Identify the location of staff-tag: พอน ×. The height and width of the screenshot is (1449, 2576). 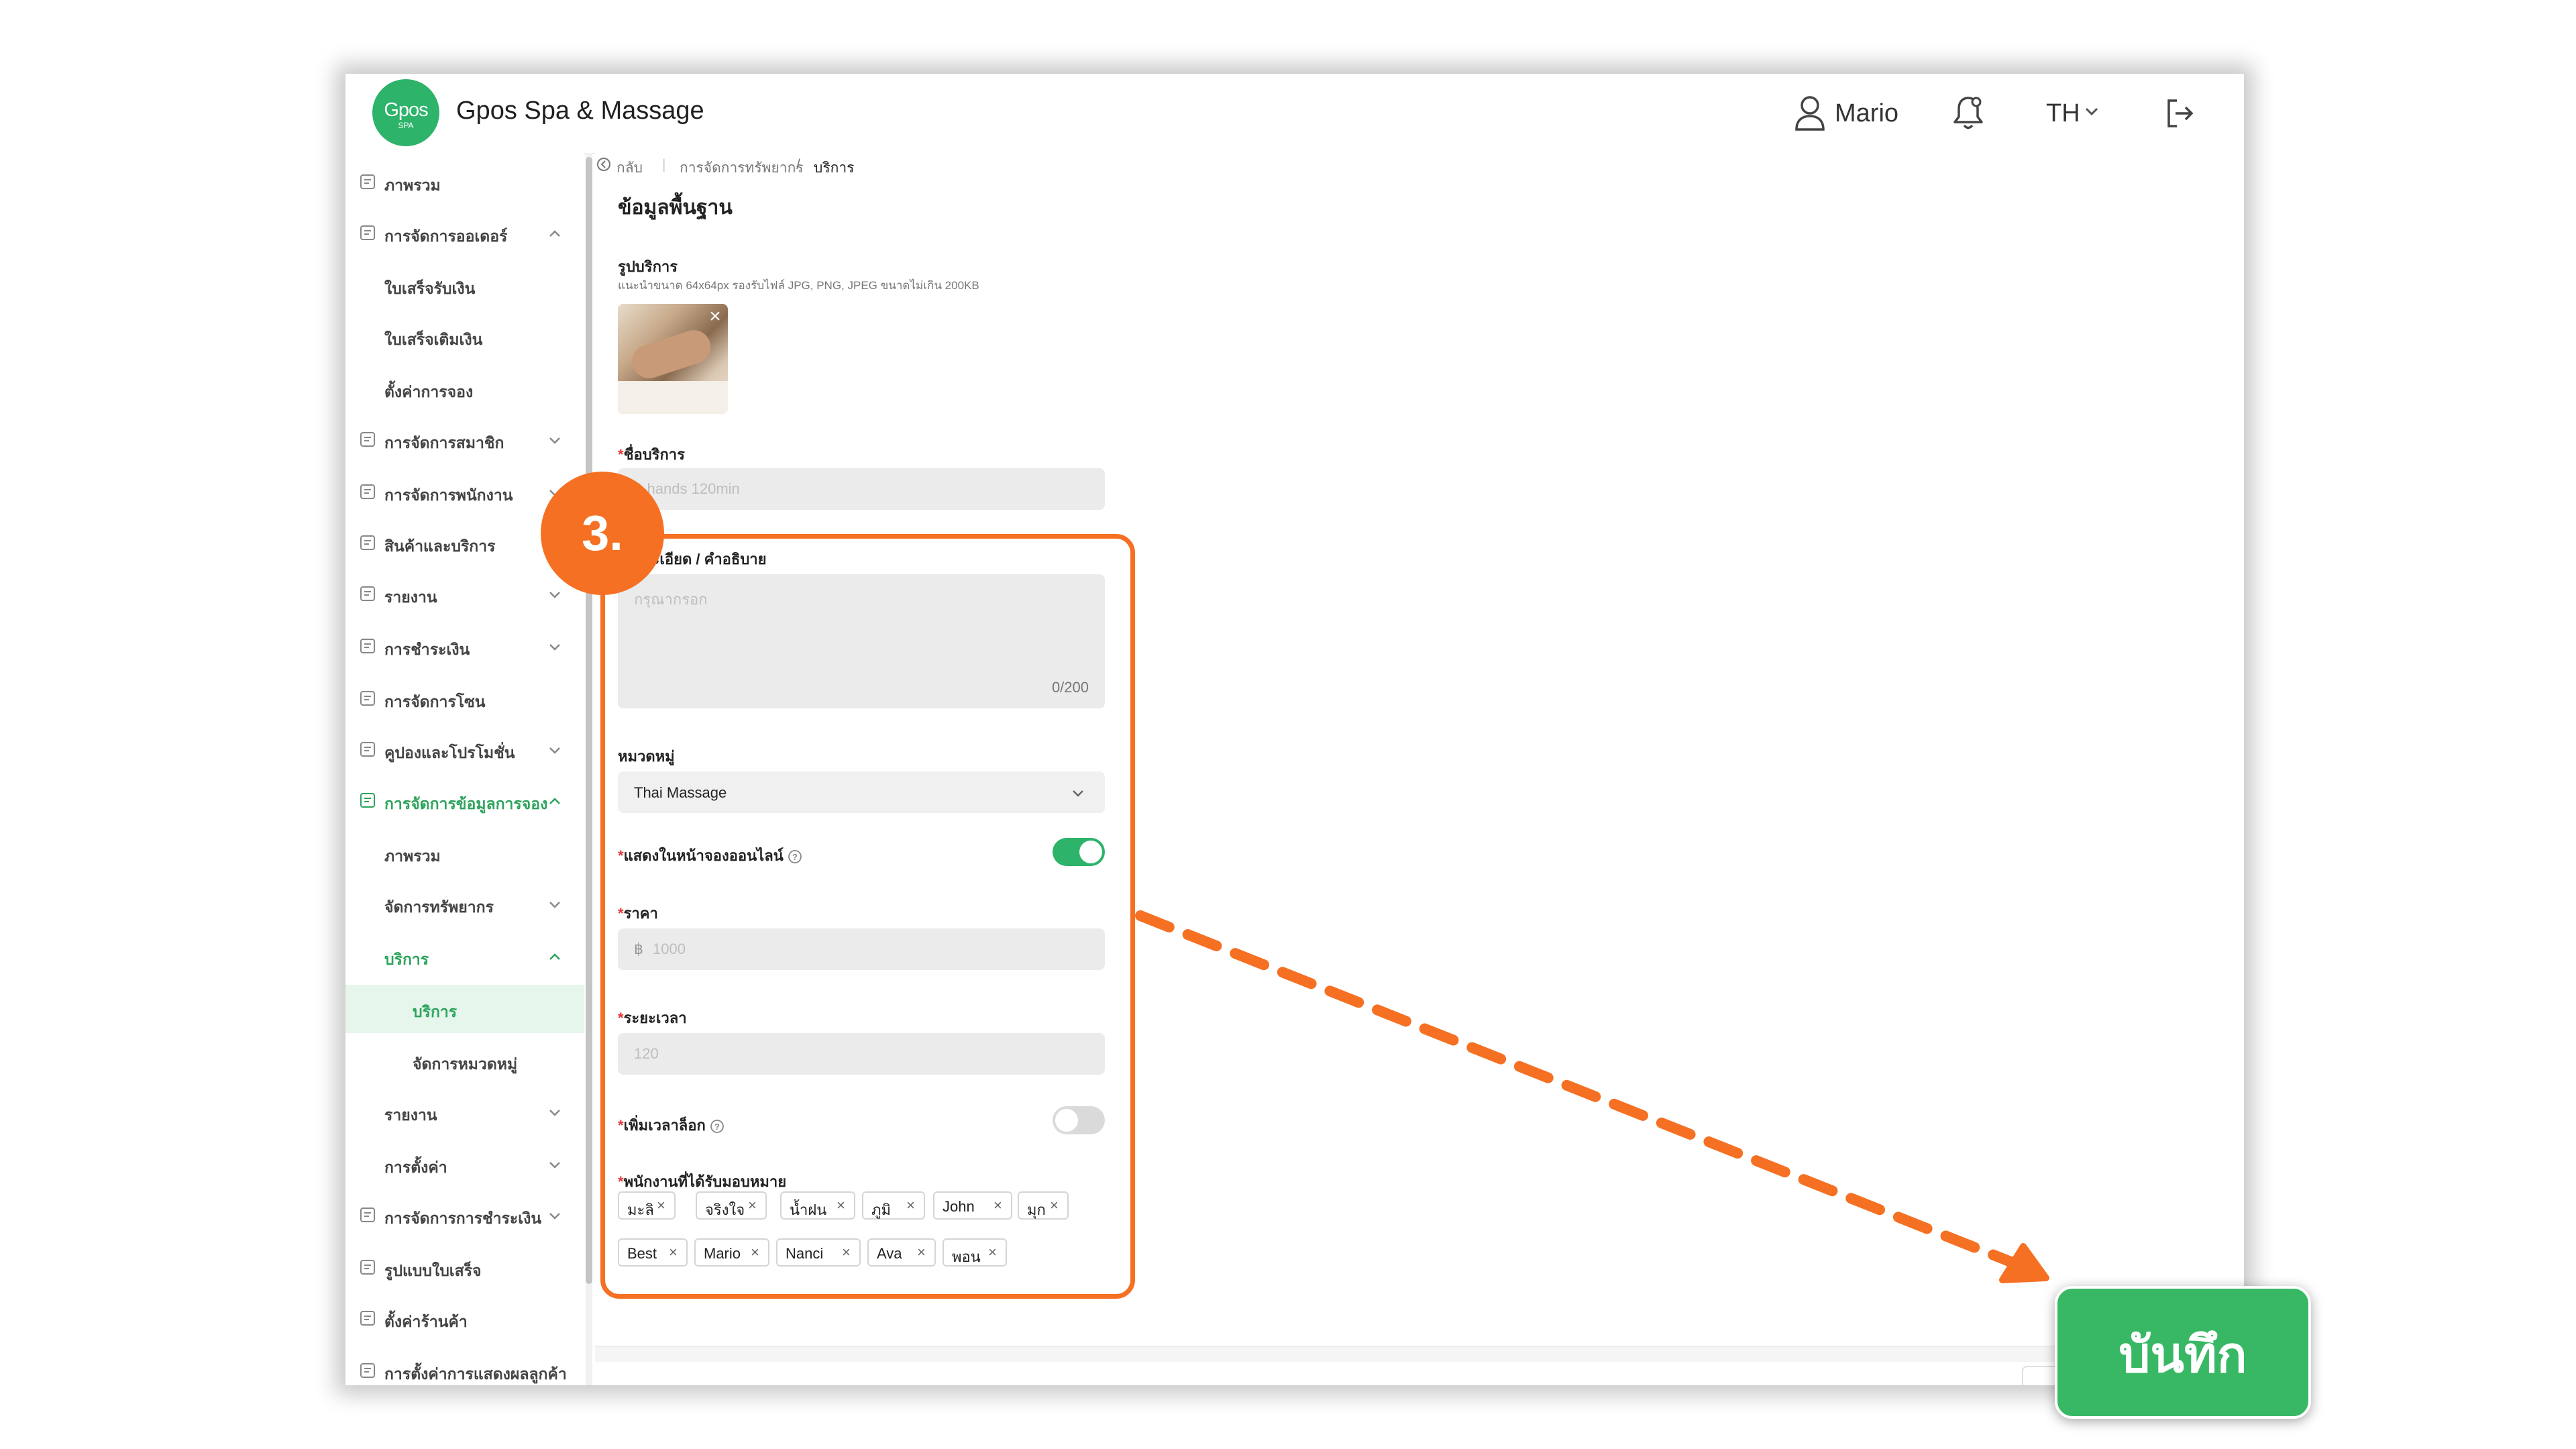
(975, 1252).